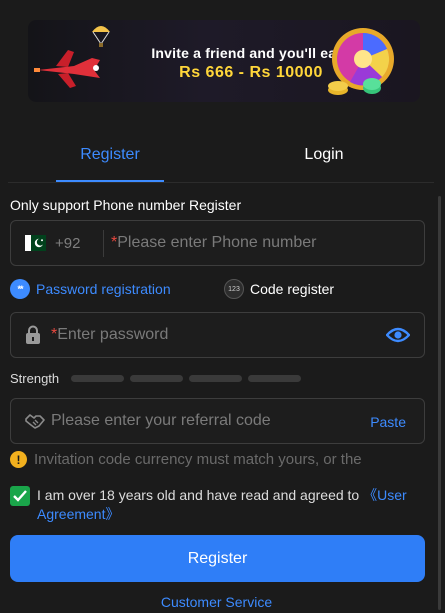 This screenshot has height=613, width=445. Describe the element at coordinates (103, 243) in the screenshot. I see `field-divider` at that location.